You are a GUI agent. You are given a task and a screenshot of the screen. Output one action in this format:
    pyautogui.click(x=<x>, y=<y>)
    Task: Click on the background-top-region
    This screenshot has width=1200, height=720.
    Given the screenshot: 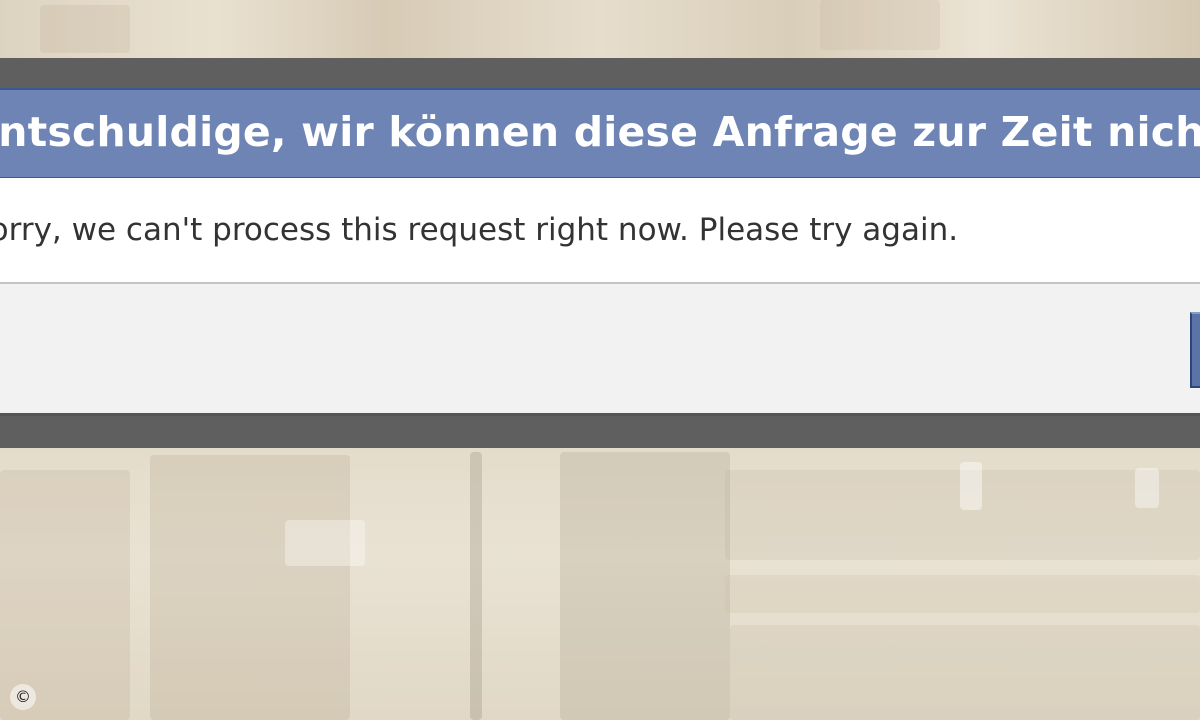 What is the action you would take?
    pyautogui.click(x=600, y=29)
    